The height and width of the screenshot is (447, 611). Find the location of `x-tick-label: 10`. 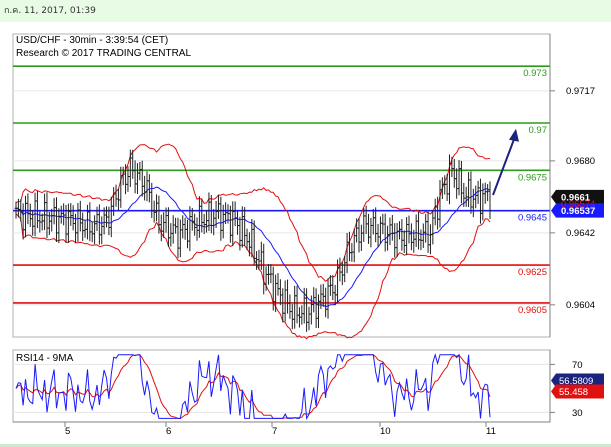

x-tick-label: 10 is located at coordinates (385, 431).